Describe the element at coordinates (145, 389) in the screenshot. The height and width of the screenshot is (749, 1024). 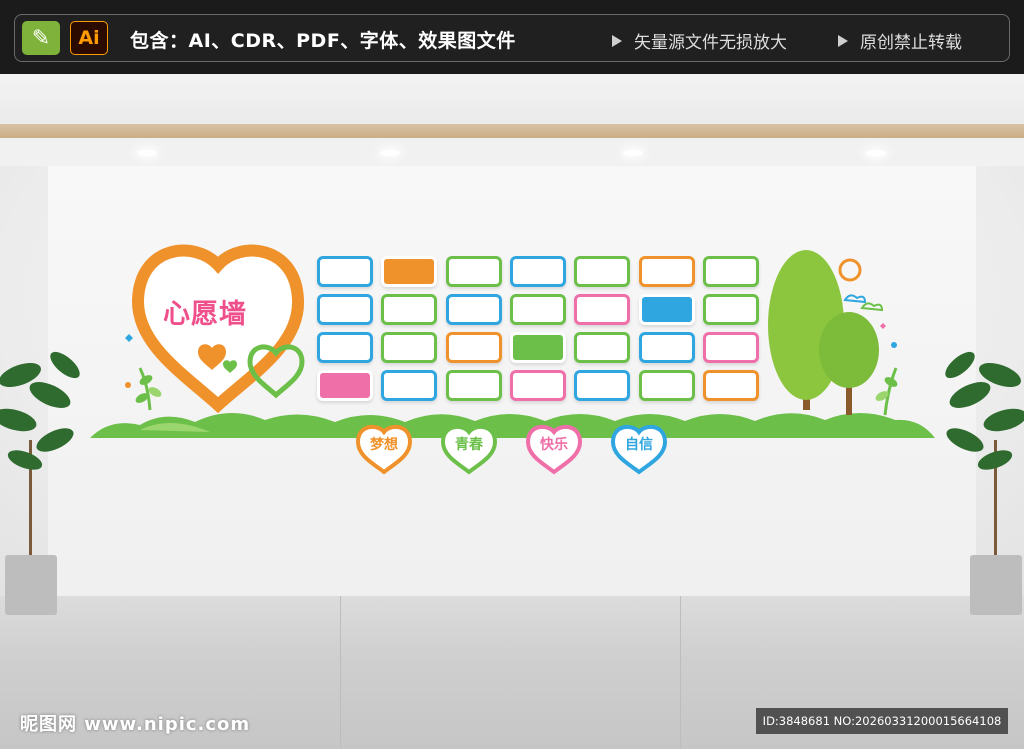
I see `sprig` at that location.